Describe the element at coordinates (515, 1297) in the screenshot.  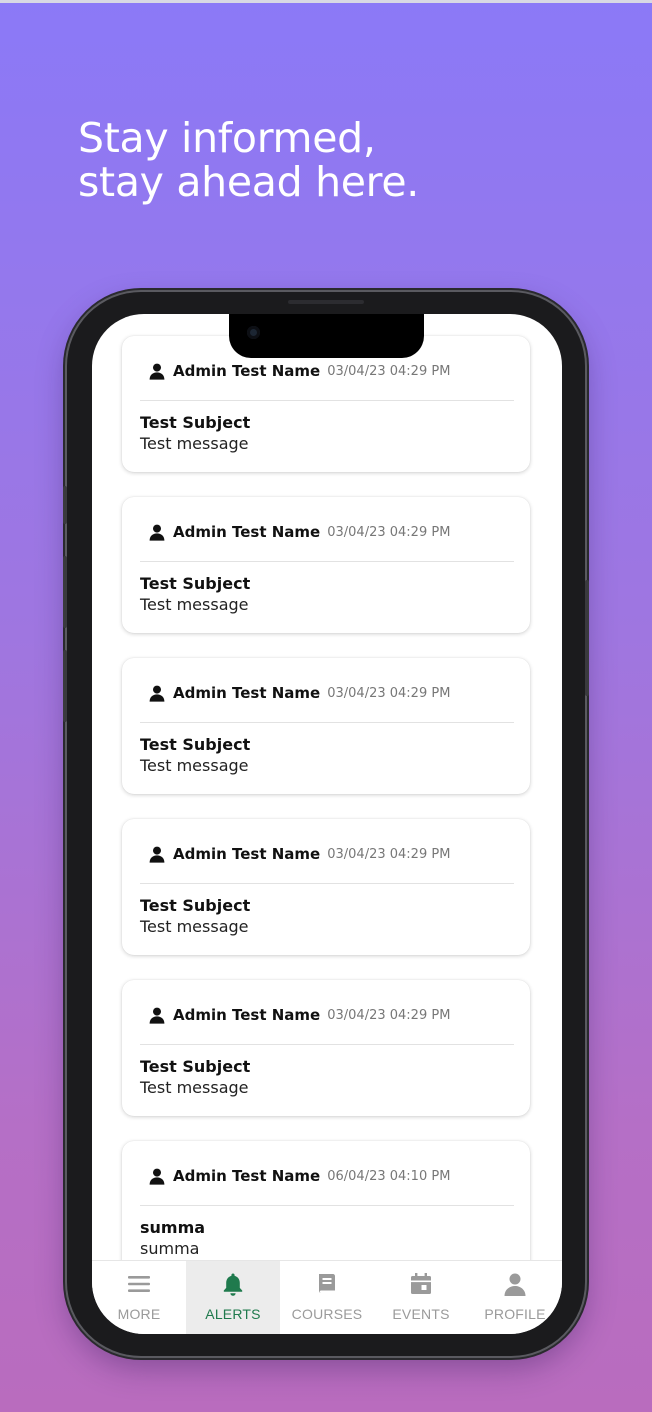
I see `tab-profile: PROFILE` at that location.